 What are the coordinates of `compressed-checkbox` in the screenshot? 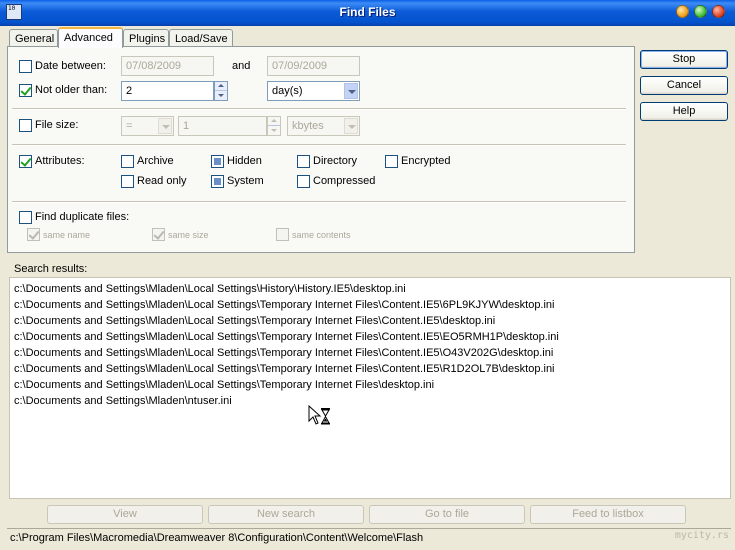 It's located at (303, 181).